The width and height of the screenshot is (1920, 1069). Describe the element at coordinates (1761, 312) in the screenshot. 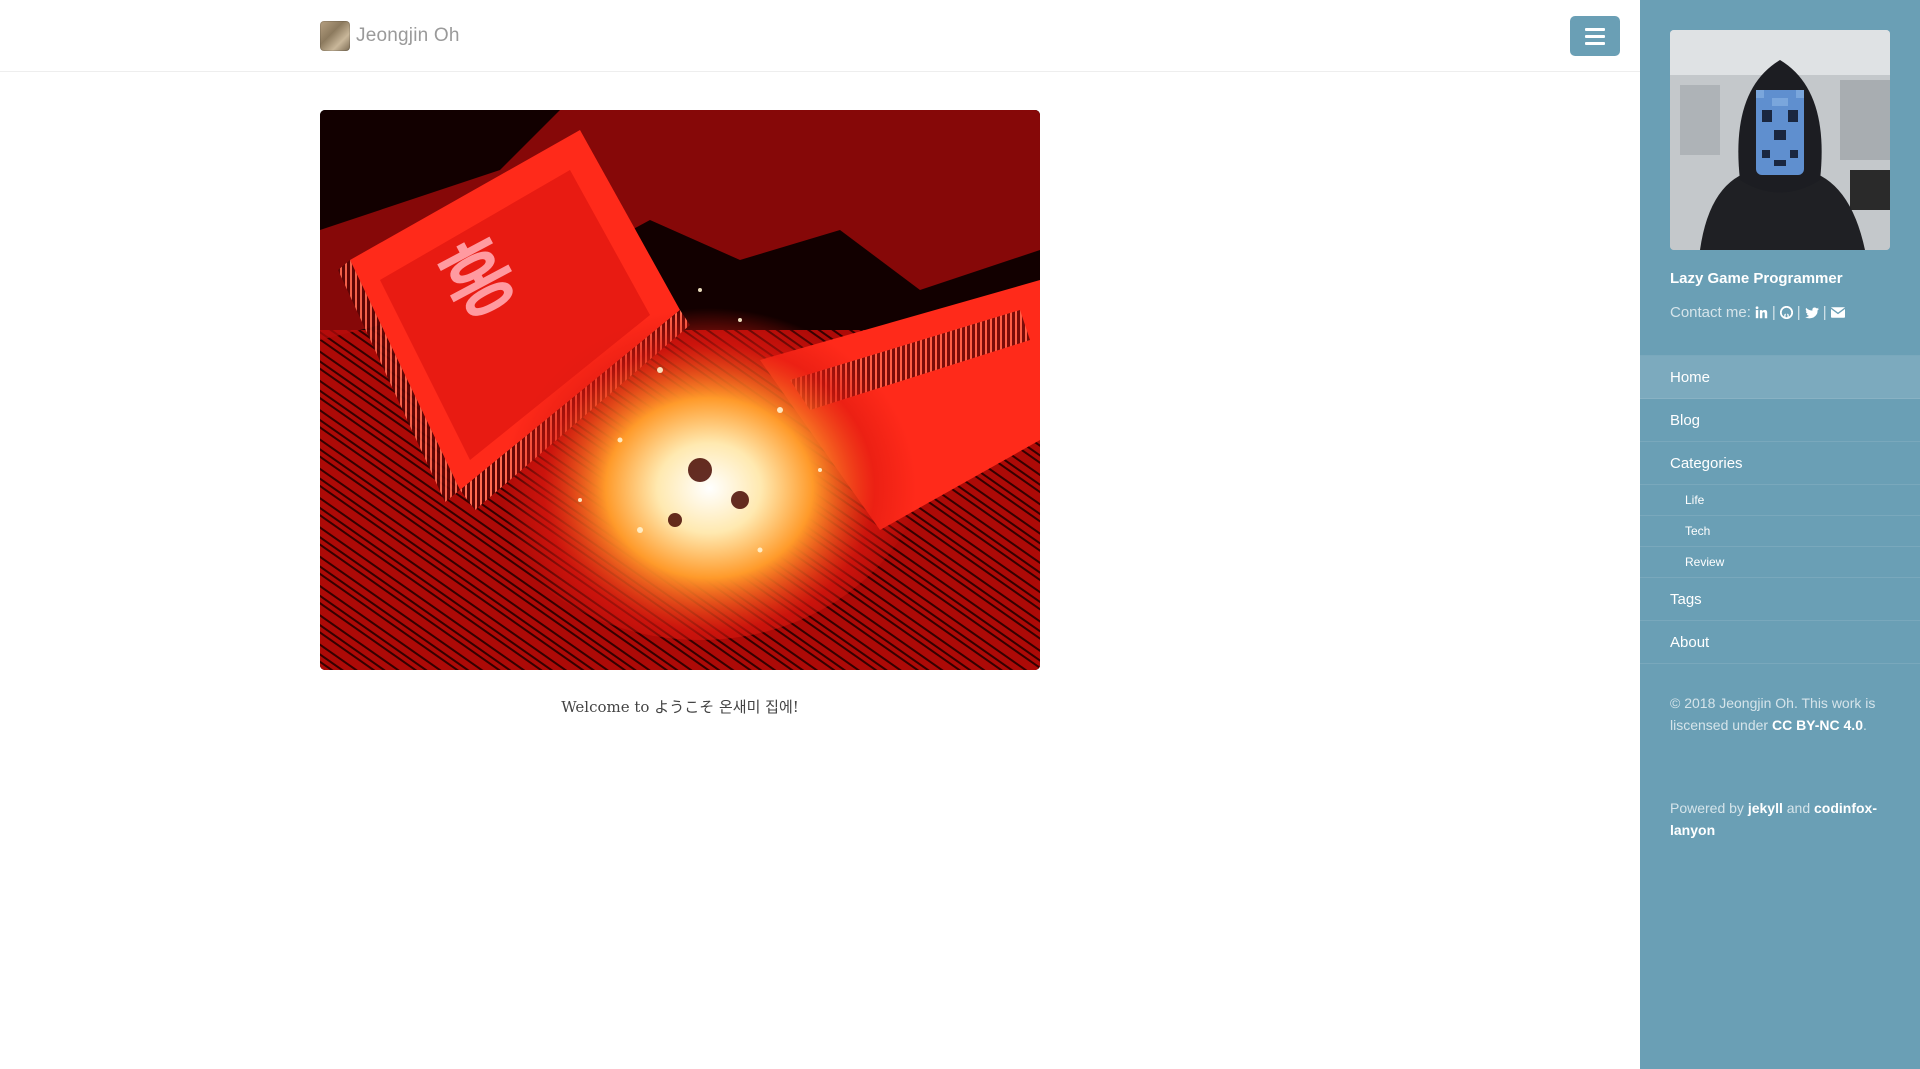

I see `linkedin-icon` at that location.